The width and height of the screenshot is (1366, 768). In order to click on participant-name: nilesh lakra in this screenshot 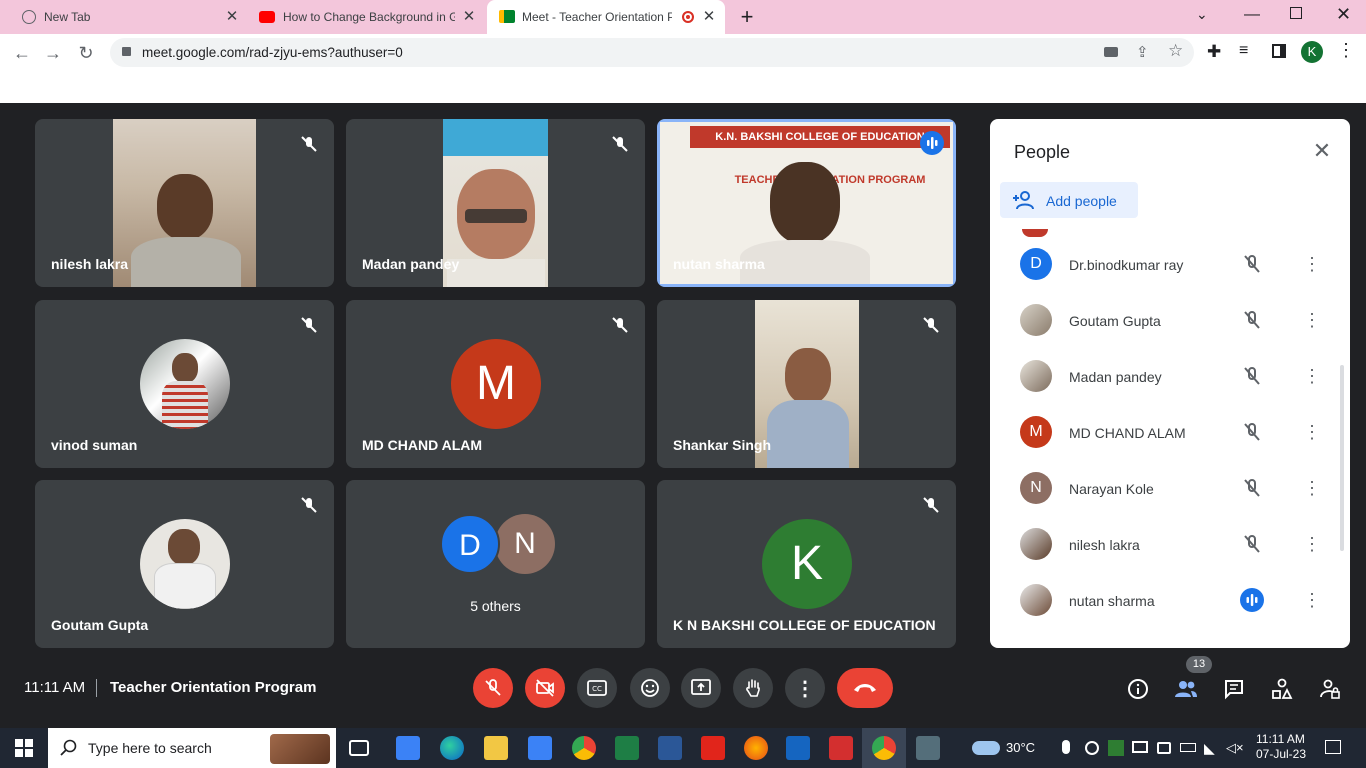, I will do `click(90, 264)`.